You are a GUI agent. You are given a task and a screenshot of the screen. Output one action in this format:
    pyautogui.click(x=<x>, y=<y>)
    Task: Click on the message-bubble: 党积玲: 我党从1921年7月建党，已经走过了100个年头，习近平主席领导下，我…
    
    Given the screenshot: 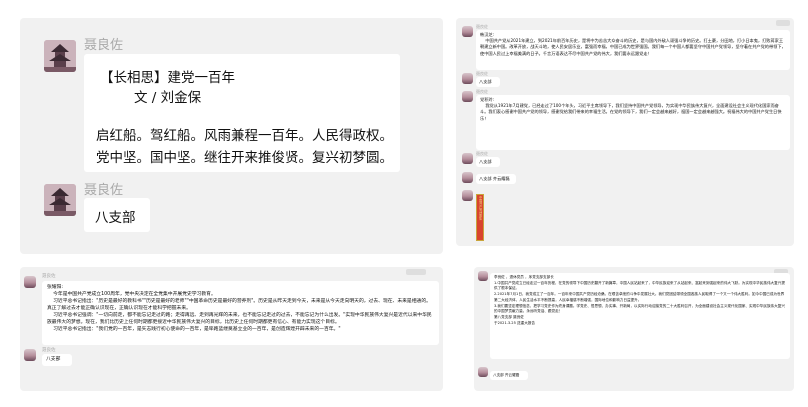 What is the action you would take?
    pyautogui.click(x=633, y=122)
    